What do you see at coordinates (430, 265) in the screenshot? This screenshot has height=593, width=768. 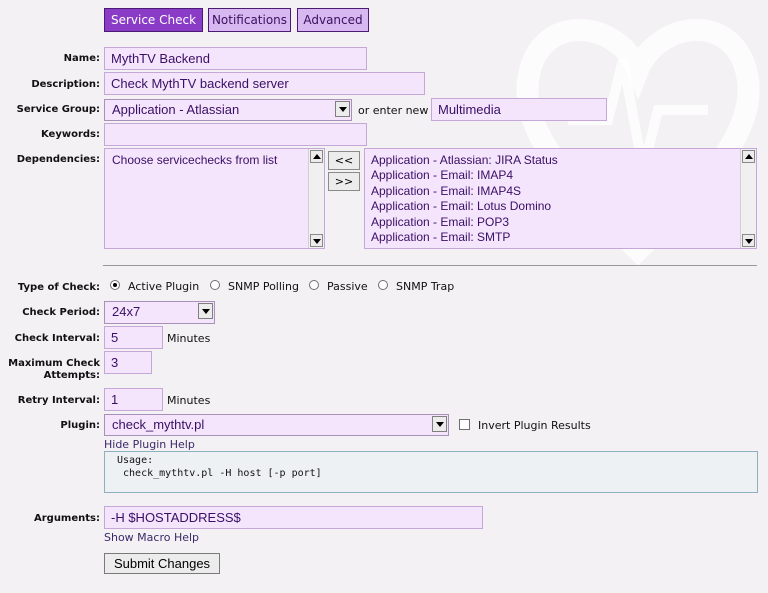 I see `section-divider` at bounding box center [430, 265].